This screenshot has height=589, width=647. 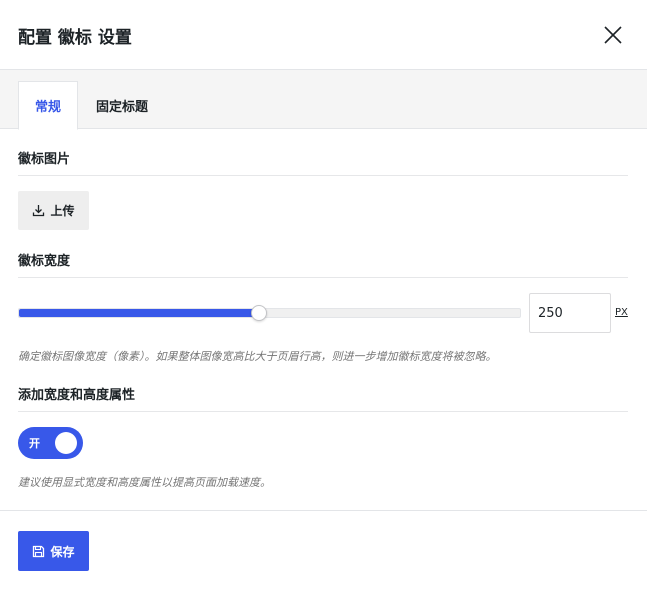 I want to click on dialog-header: 配置 徽标 设置, so click(x=323, y=35).